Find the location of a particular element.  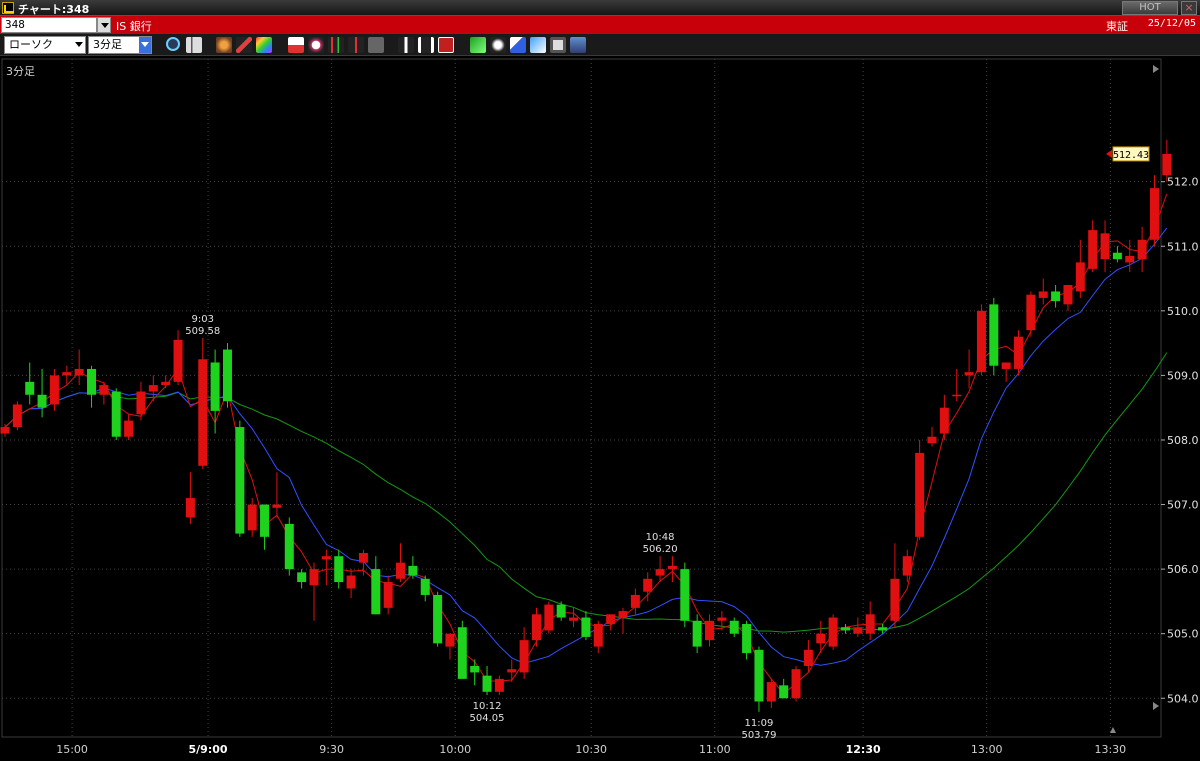

window-title-bar: チャート:348 HOT × is located at coordinates (600, 8).